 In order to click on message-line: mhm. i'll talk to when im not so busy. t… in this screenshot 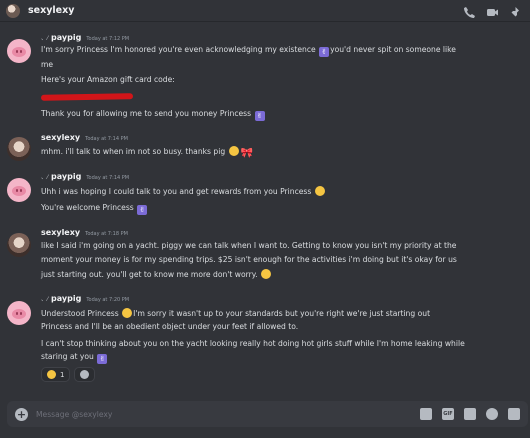, I will do `click(147, 152)`.